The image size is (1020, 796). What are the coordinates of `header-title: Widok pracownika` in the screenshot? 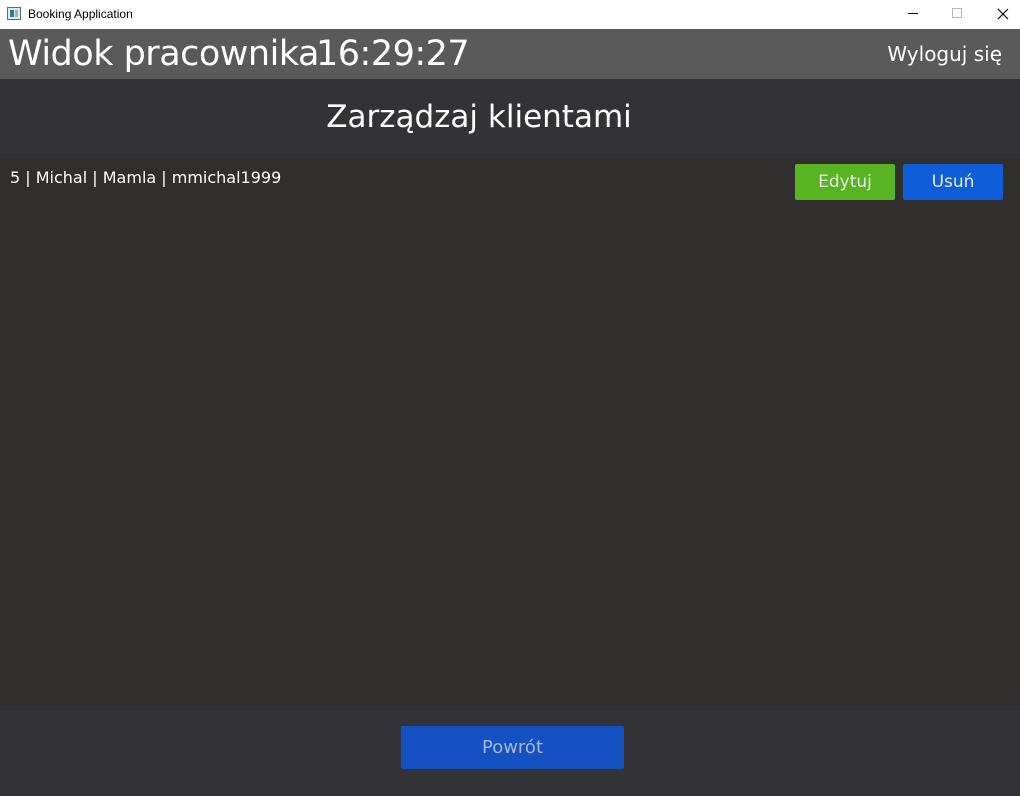 It's located at (163, 54).